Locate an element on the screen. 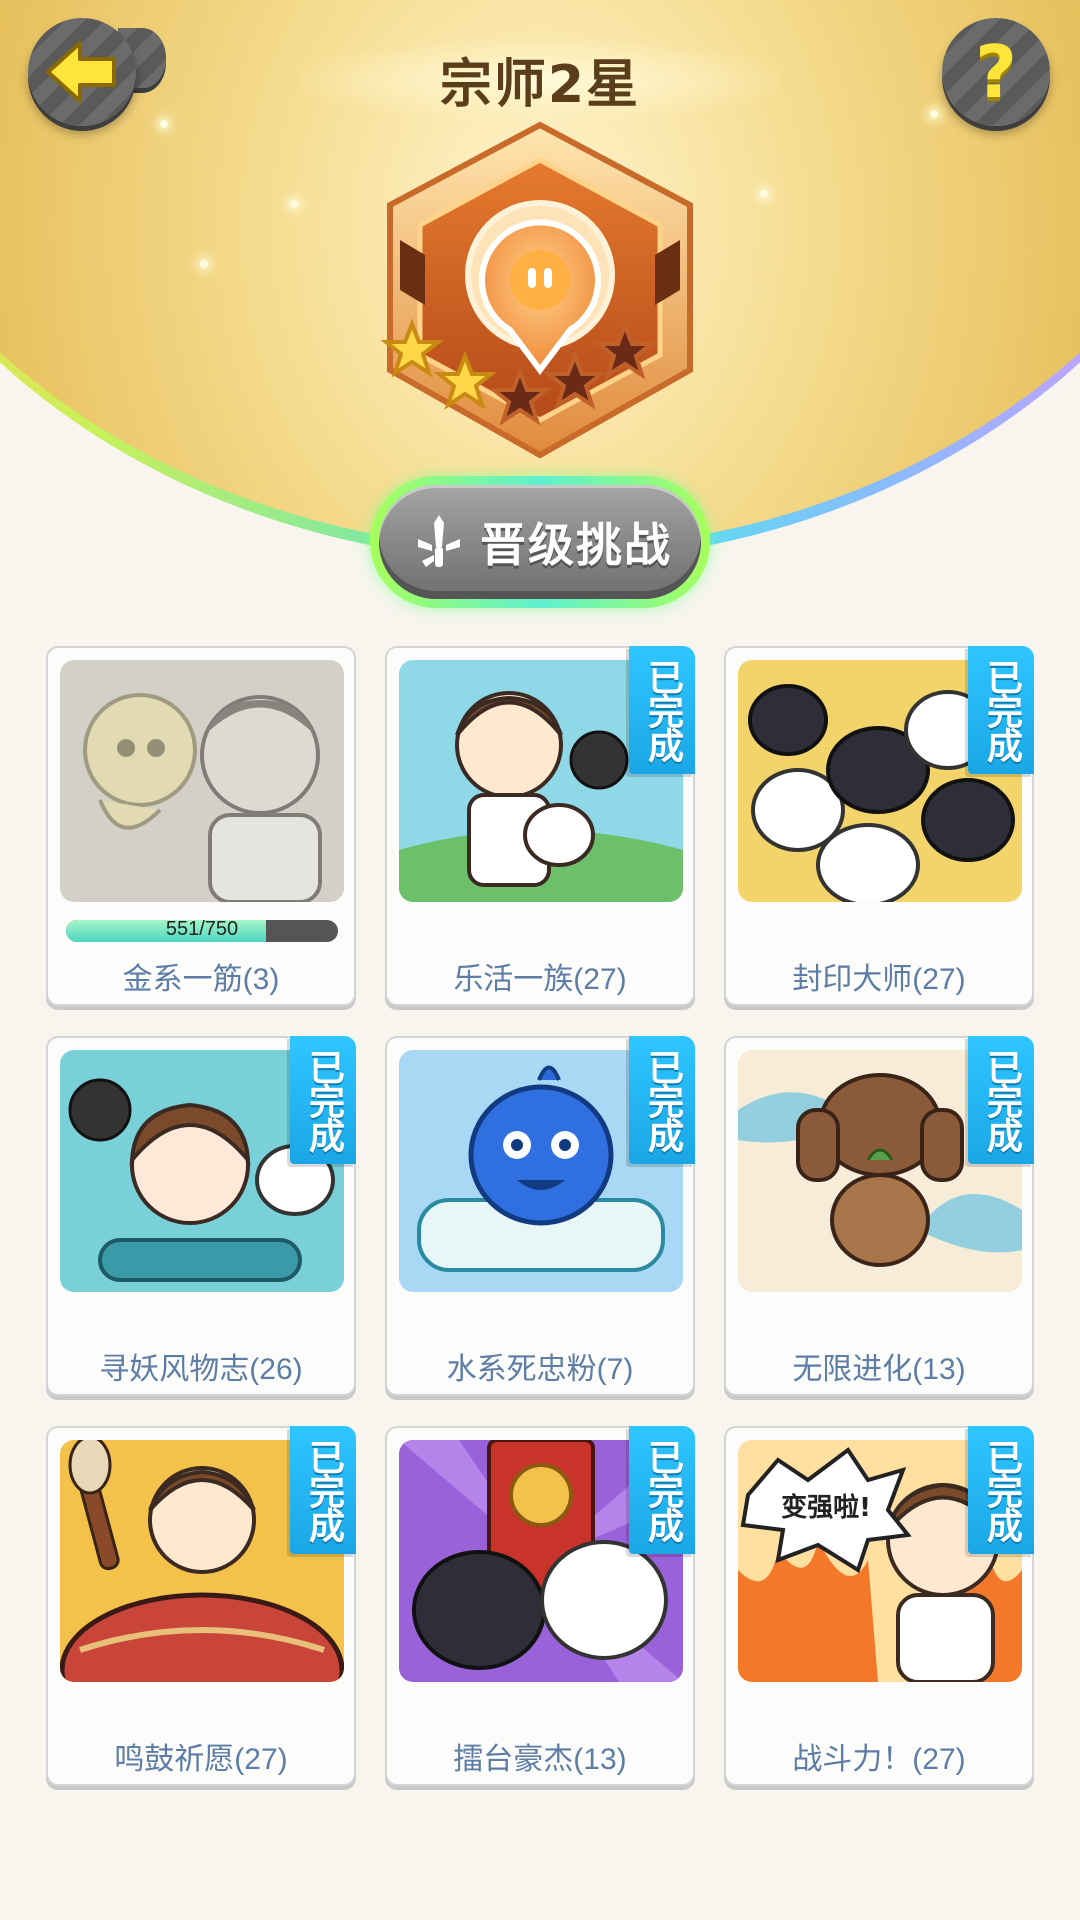 The image size is (1080, 1920). achievement-label: 金系一筋(3) is located at coordinates (201, 979).